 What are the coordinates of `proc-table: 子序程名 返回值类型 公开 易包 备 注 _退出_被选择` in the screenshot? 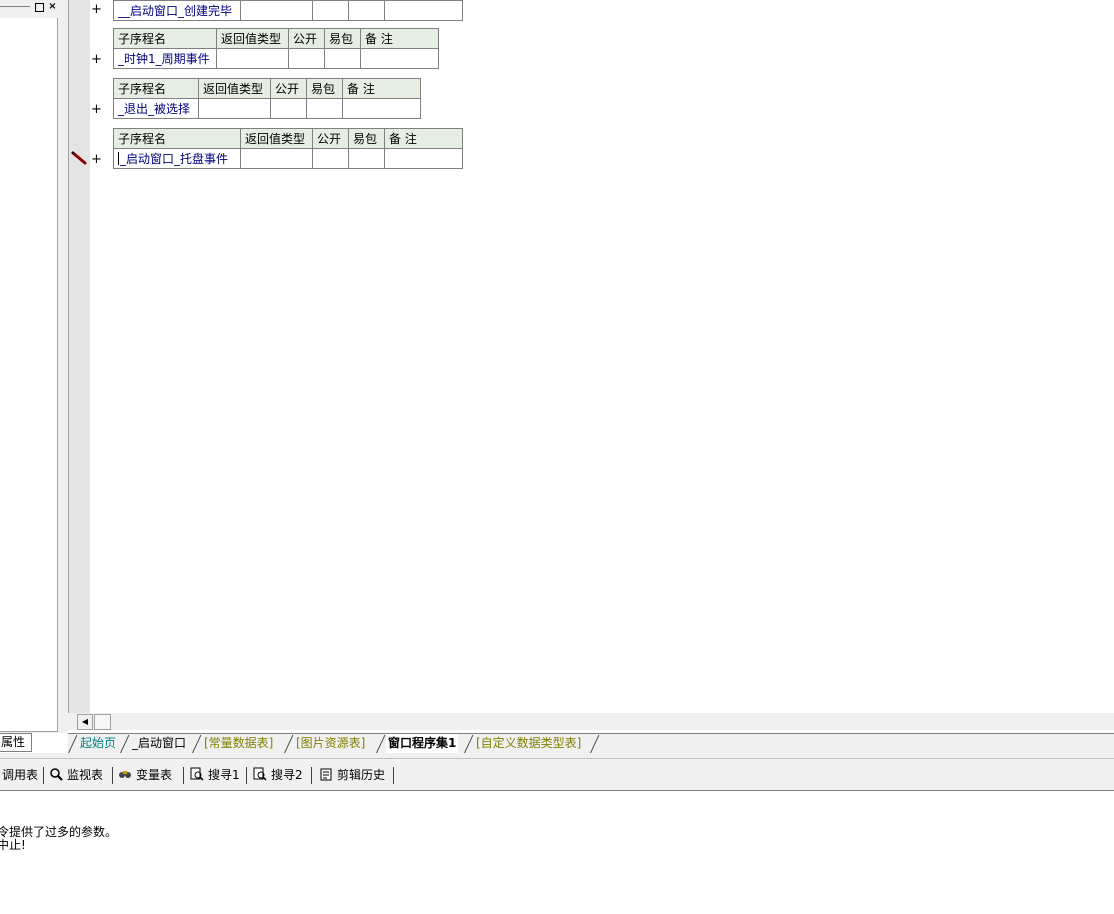 It's located at (267, 98).